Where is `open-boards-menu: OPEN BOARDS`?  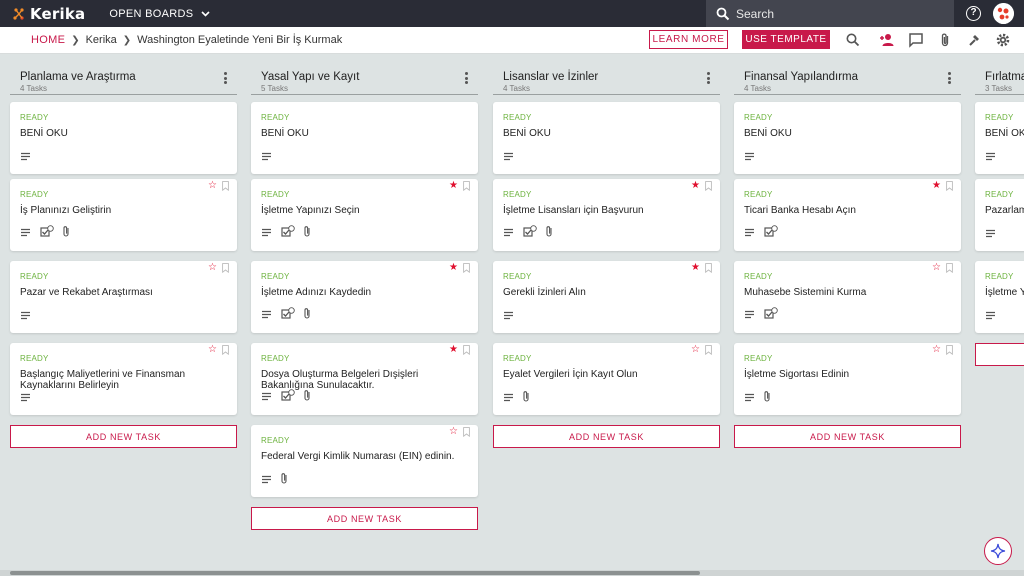 open-boards-menu: OPEN BOARDS is located at coordinates (159, 14).